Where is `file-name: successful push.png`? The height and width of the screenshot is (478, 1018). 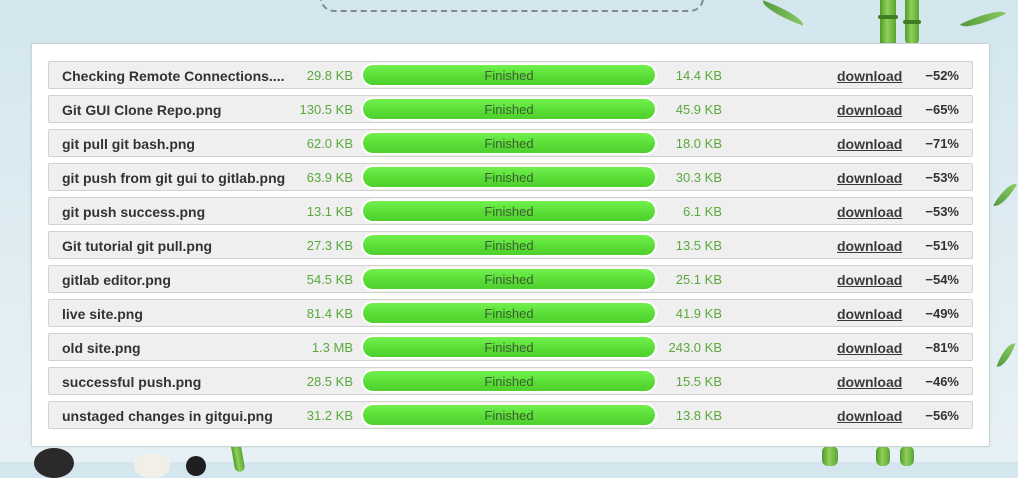 file-name: successful push.png is located at coordinates (132, 382).